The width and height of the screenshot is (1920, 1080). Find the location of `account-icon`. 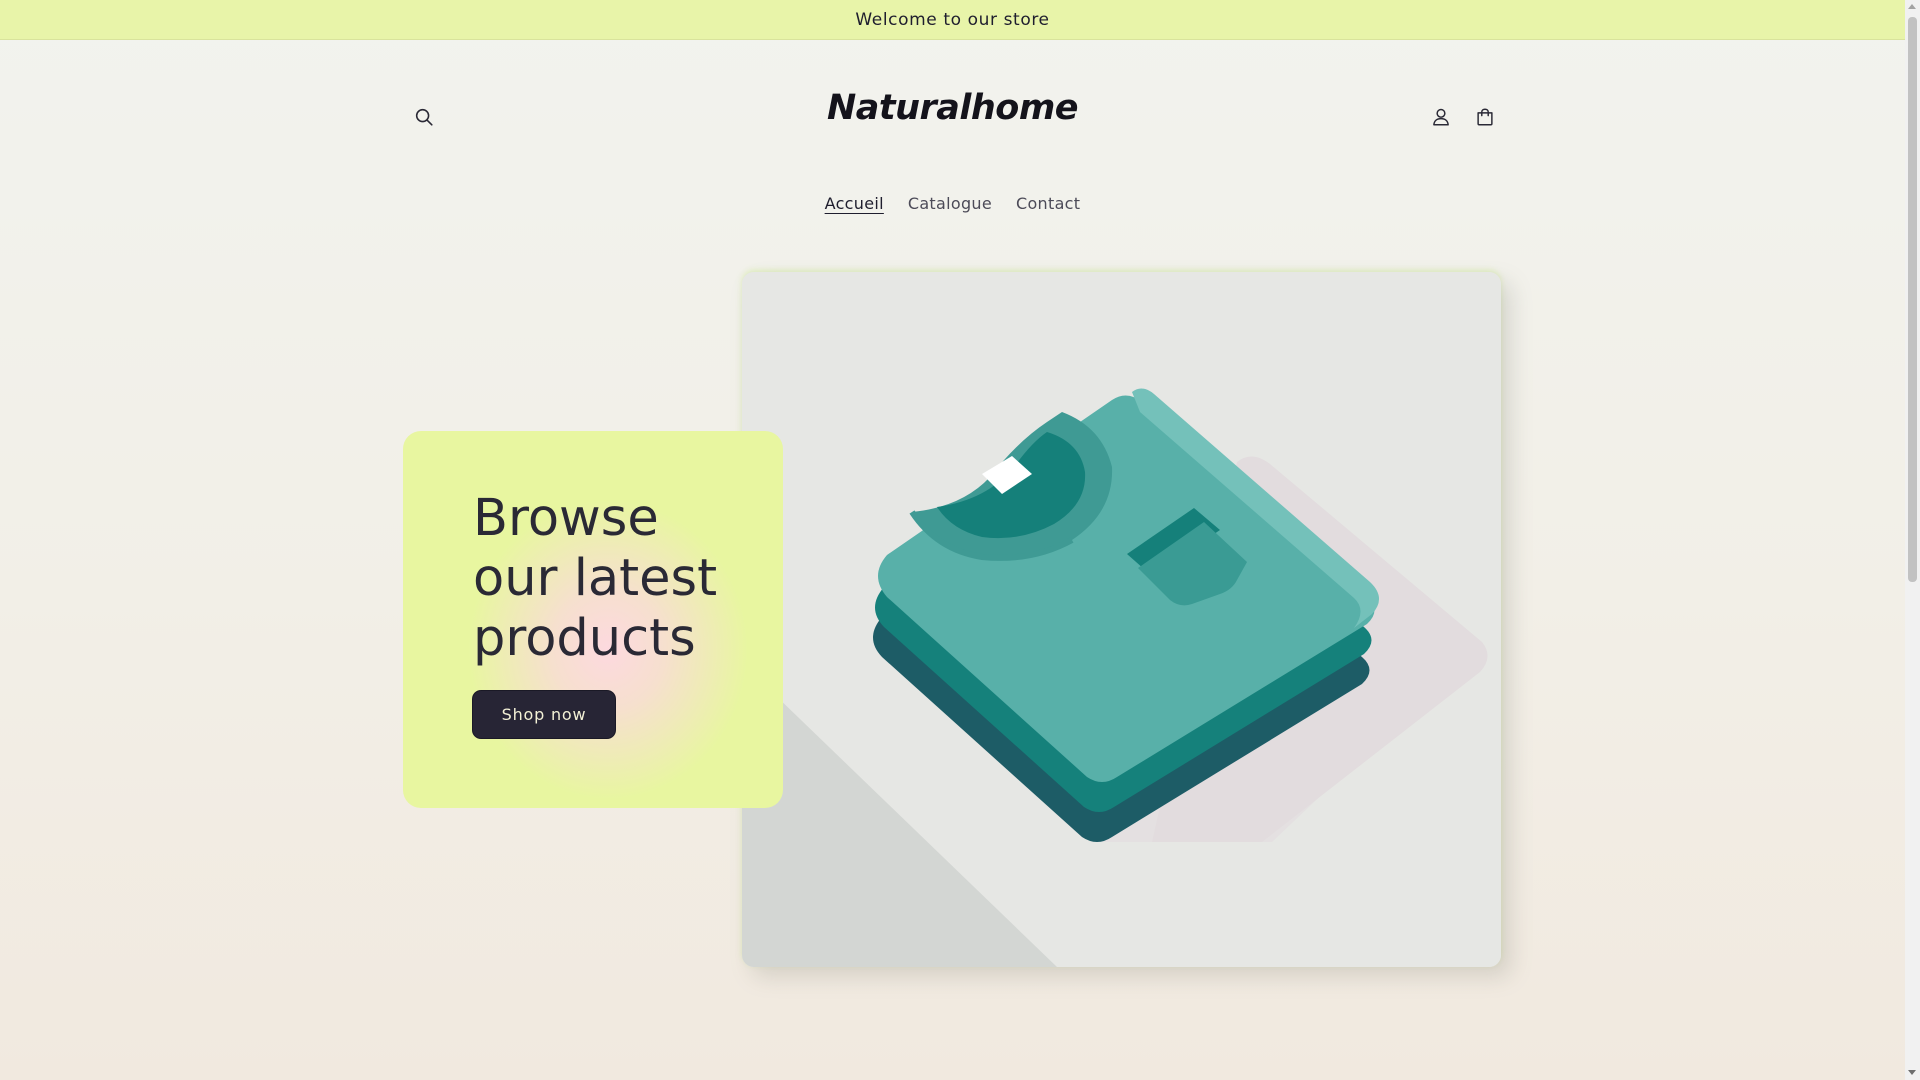

account-icon is located at coordinates (1441, 117).